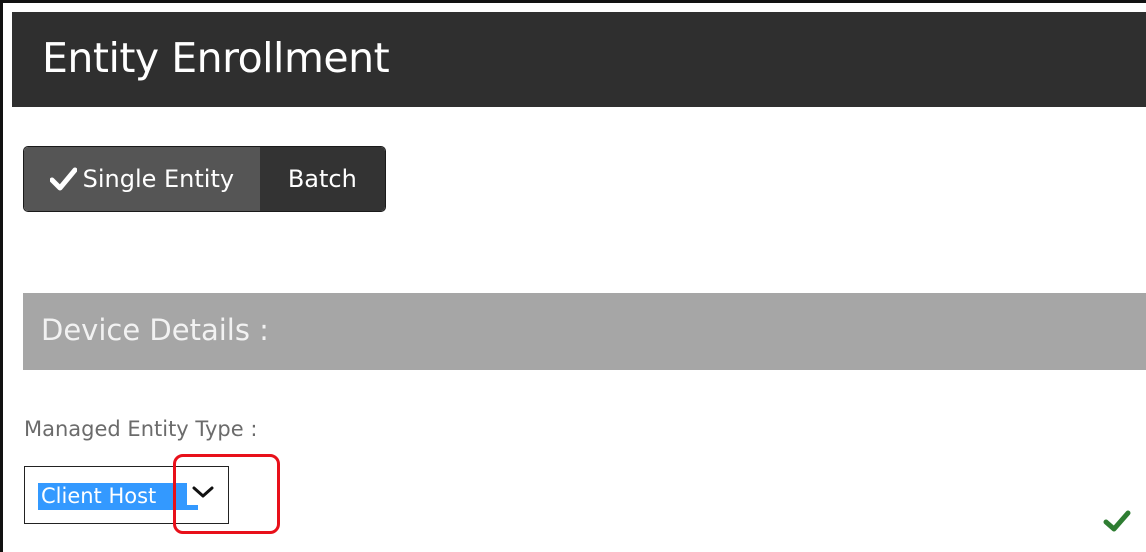 The width and height of the screenshot is (1146, 552). Describe the element at coordinates (63, 179) in the screenshot. I see `checkmark-icon` at that location.